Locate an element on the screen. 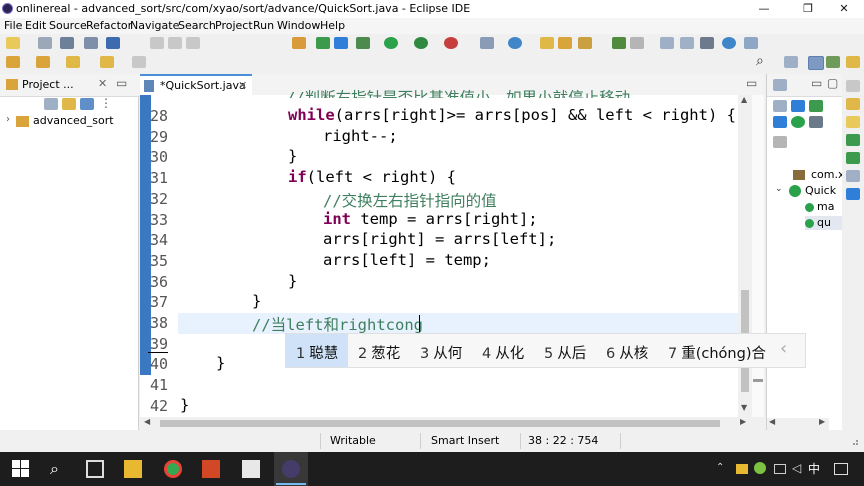  scroll-down-icon: ▼ is located at coordinates (744, 407).